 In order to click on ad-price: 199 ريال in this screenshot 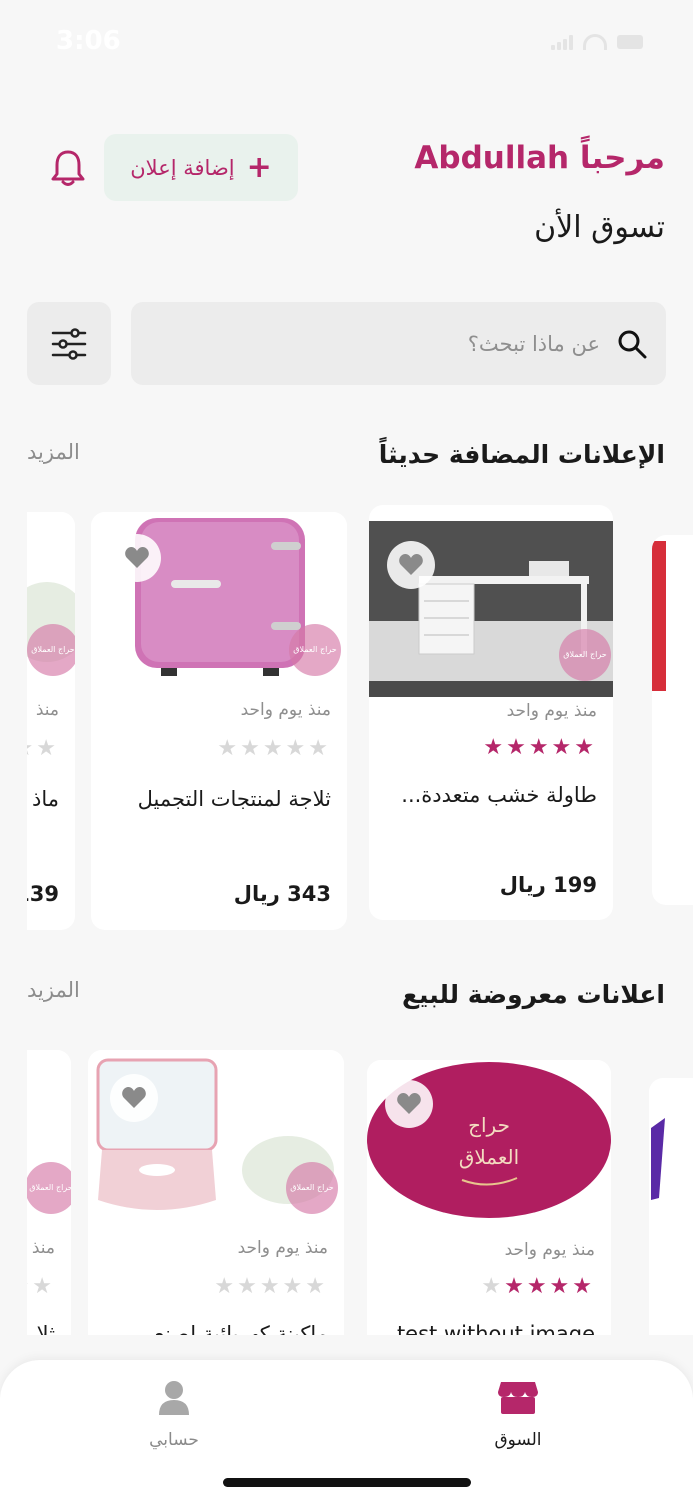, I will do `click(548, 885)`.